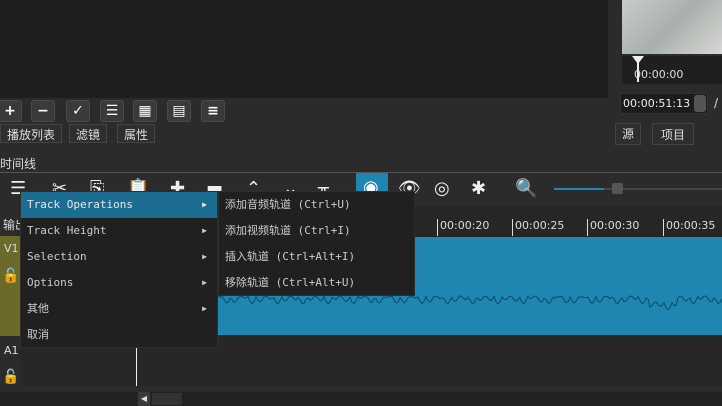 This screenshot has width=722, height=406. What do you see at coordinates (119, 283) in the screenshot?
I see `menu-item-options: Options ▶` at bounding box center [119, 283].